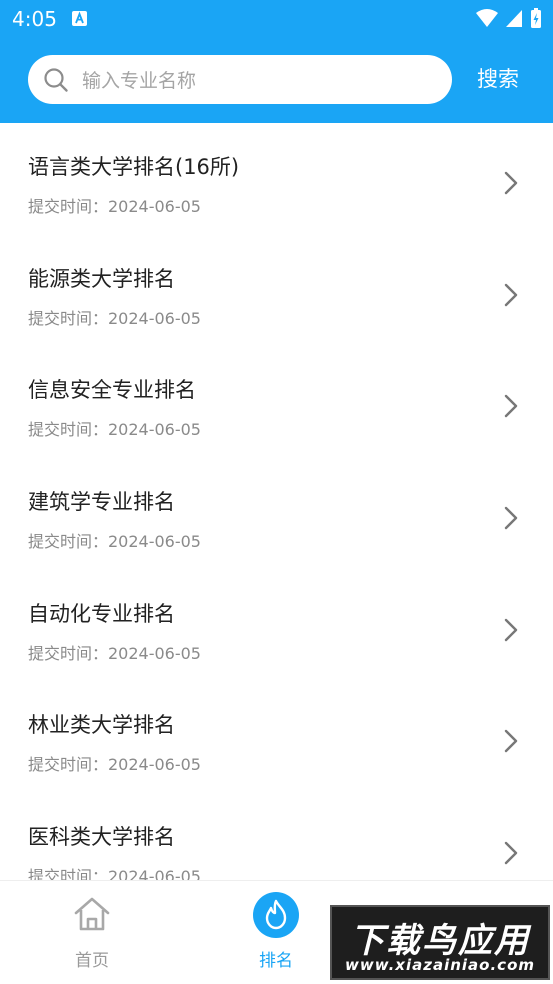  I want to click on list-item: 自动化专业排名 提交时间：2024-06-05, so click(276, 626).